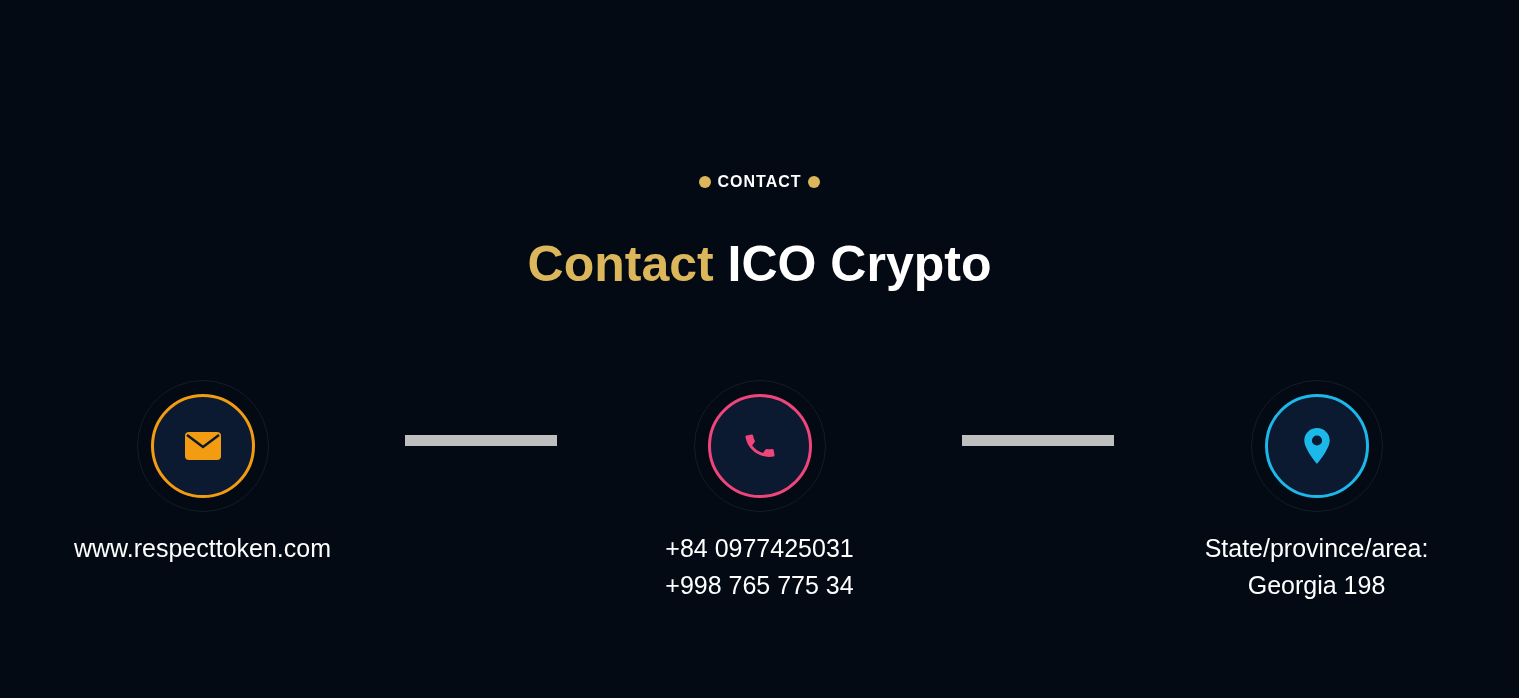 This screenshot has height=698, width=1519. What do you see at coordinates (759, 548) in the screenshot?
I see `contact-text: +84 0977425031` at bounding box center [759, 548].